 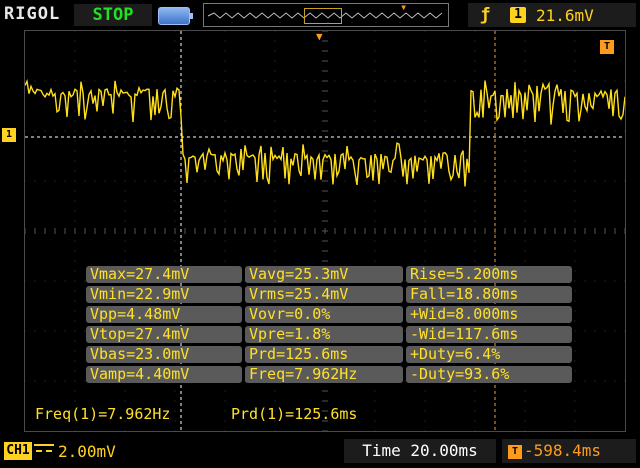 I want to click on measurement-value: Vrms=25.4mV, so click(x=324, y=294).